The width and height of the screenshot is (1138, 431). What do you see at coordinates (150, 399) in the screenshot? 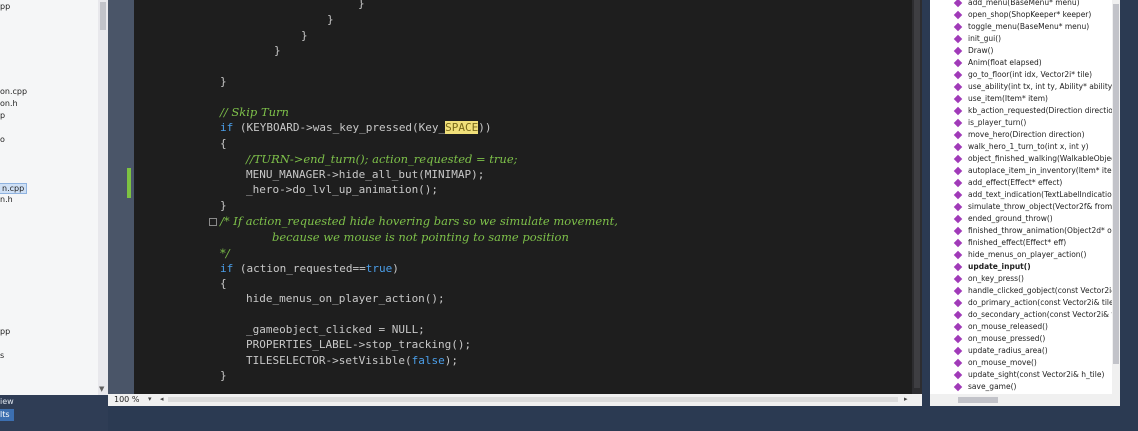
I see `chevron-down-icon: ▾` at bounding box center [150, 399].